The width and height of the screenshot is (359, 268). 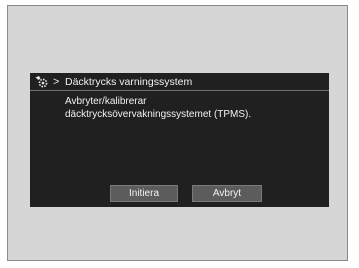 What do you see at coordinates (41, 82) in the screenshot?
I see `settings-gear-icon` at bounding box center [41, 82].